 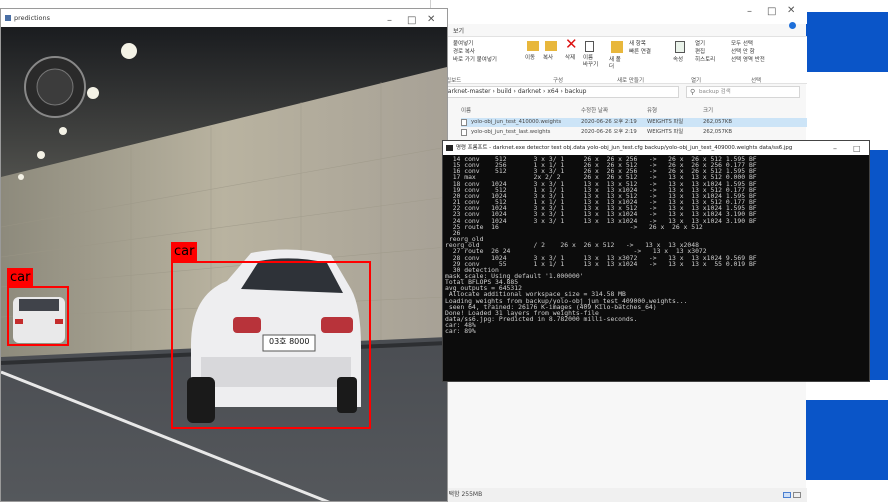 What do you see at coordinates (463, 44) in the screenshot?
I see `paste-button: 붙여넣기` at bounding box center [463, 44].